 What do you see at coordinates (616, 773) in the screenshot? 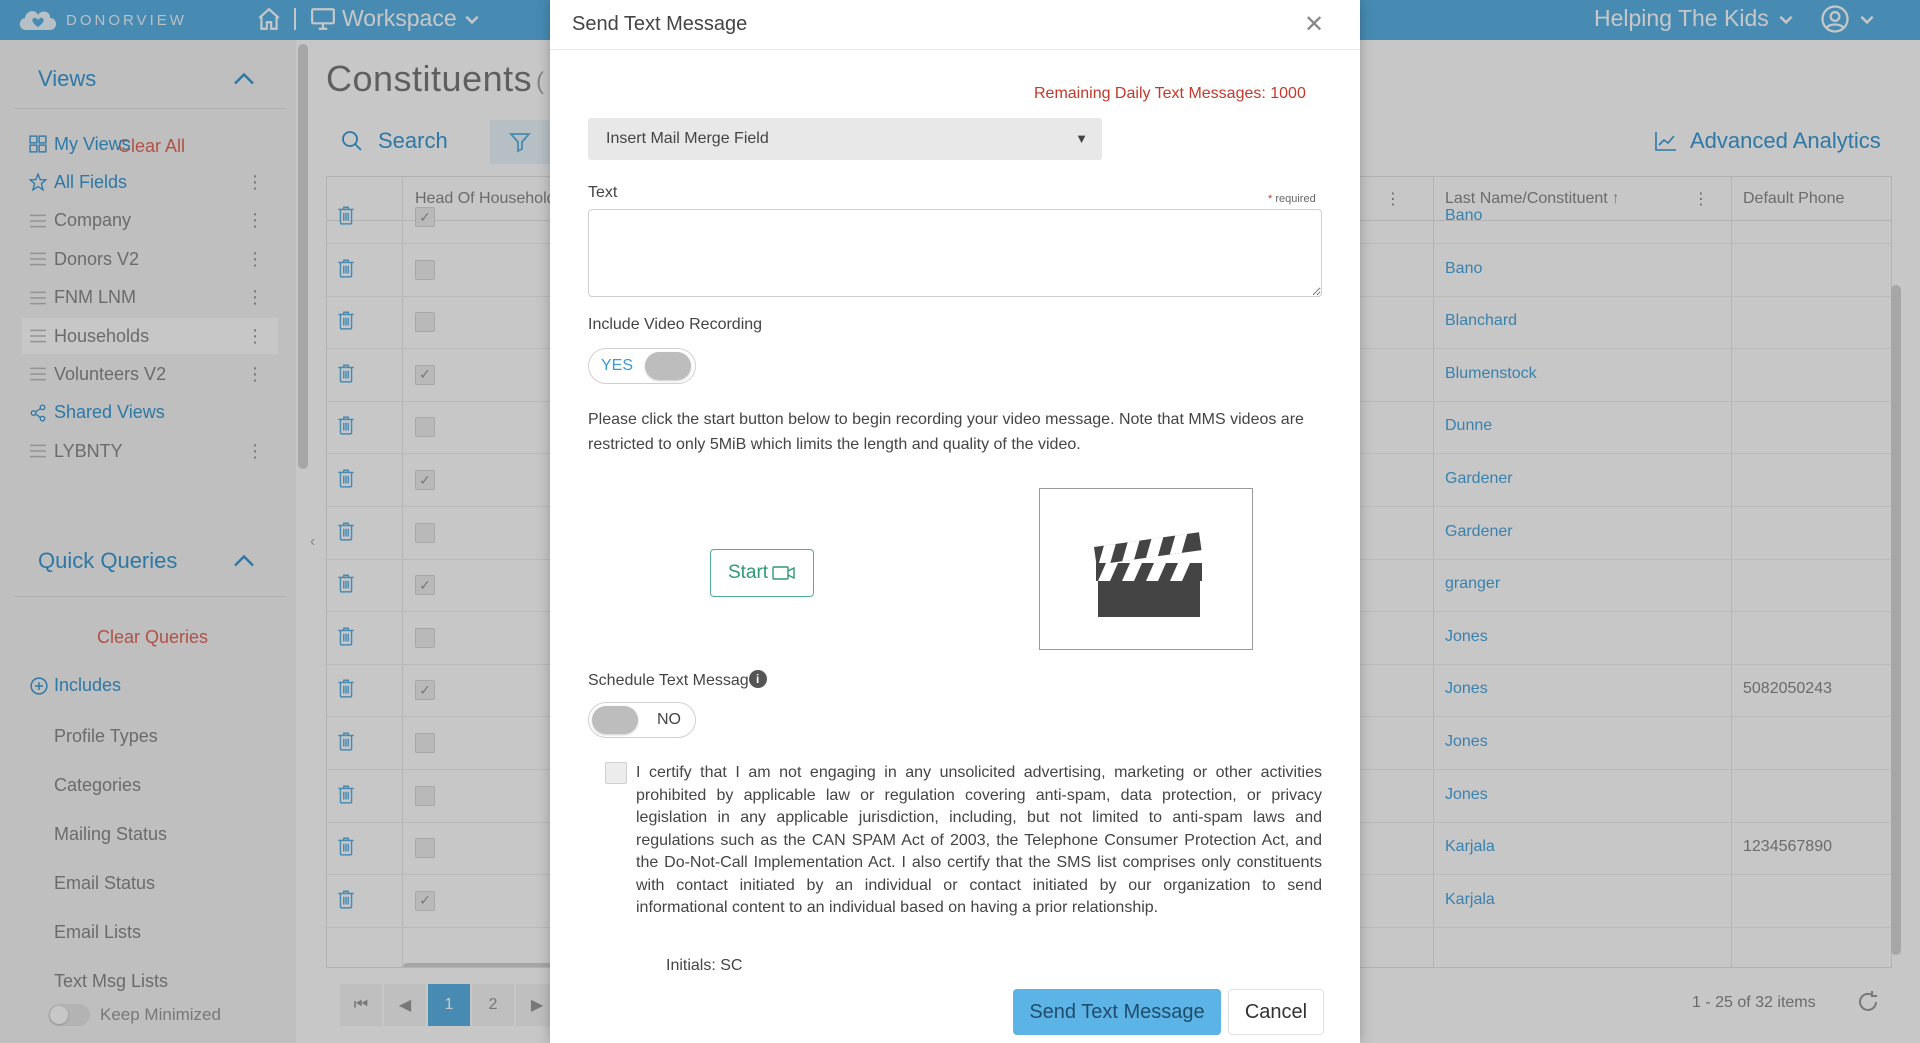
I see `certify-checkbox` at bounding box center [616, 773].